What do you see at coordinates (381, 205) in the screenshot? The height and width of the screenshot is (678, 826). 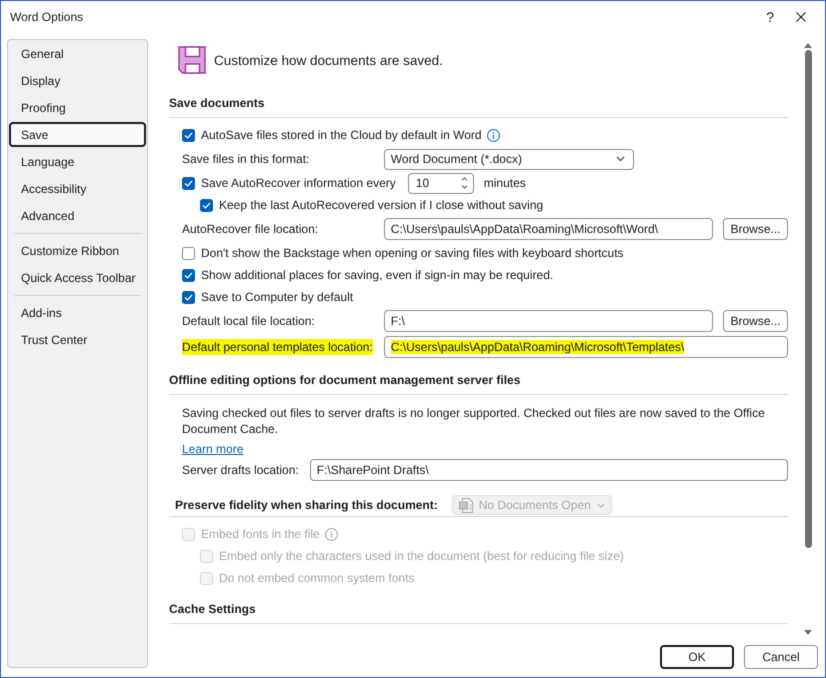 I see `checkbox-label: Keep the last AutoRecovered version if I close without saving` at bounding box center [381, 205].